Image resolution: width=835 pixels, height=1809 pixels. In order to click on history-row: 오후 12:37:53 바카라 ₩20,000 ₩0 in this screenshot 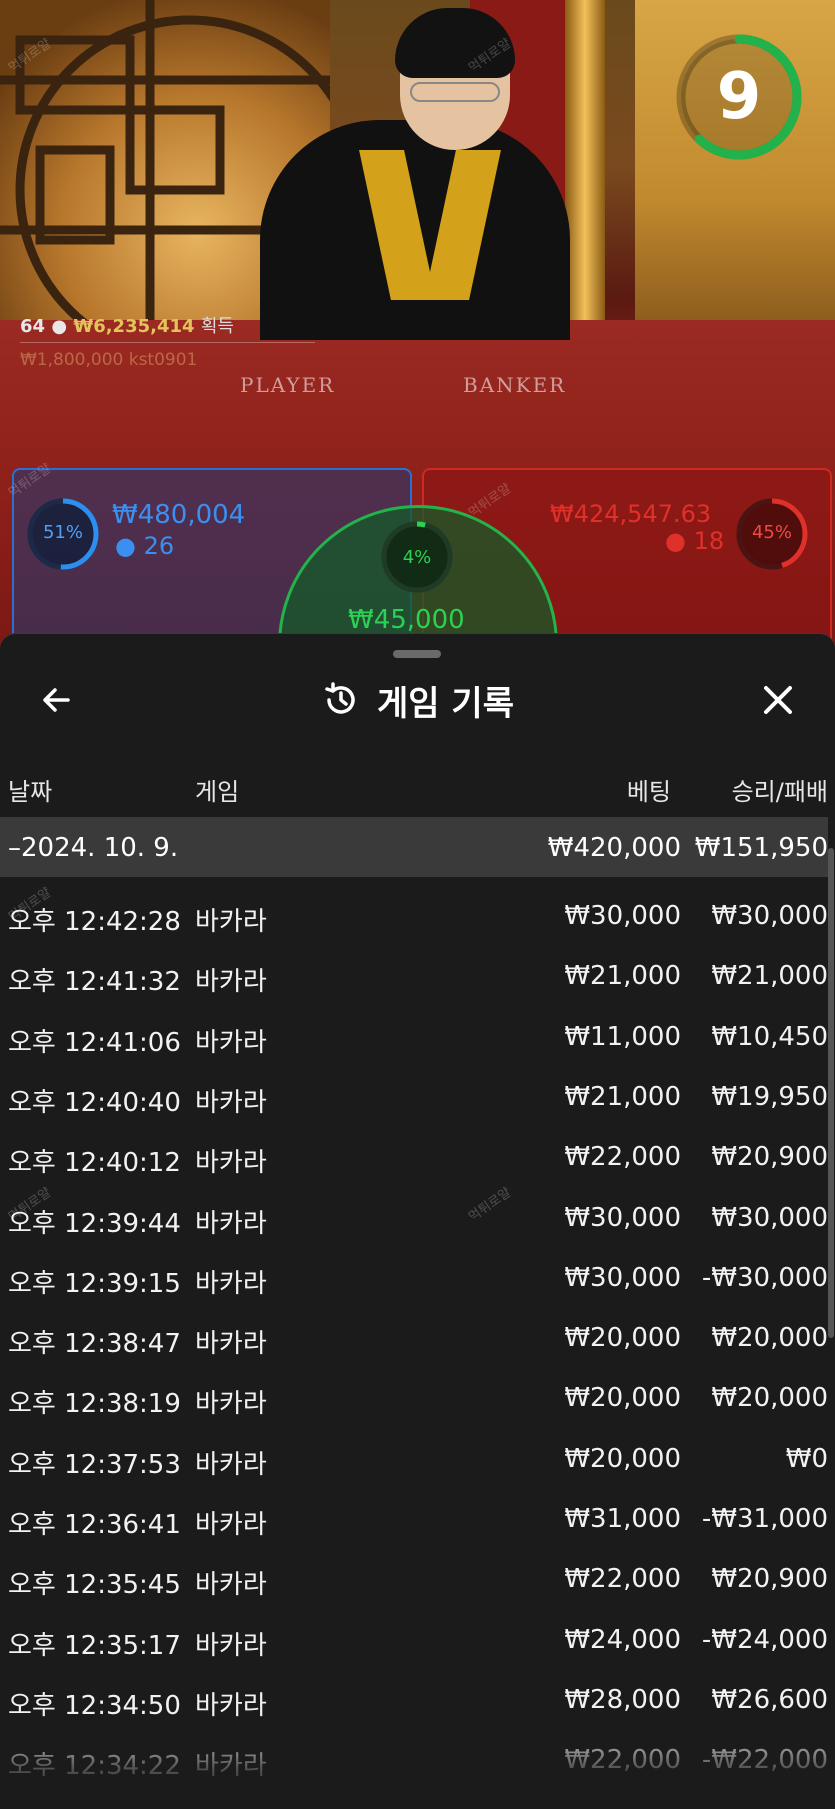, I will do `click(417, 1458)`.